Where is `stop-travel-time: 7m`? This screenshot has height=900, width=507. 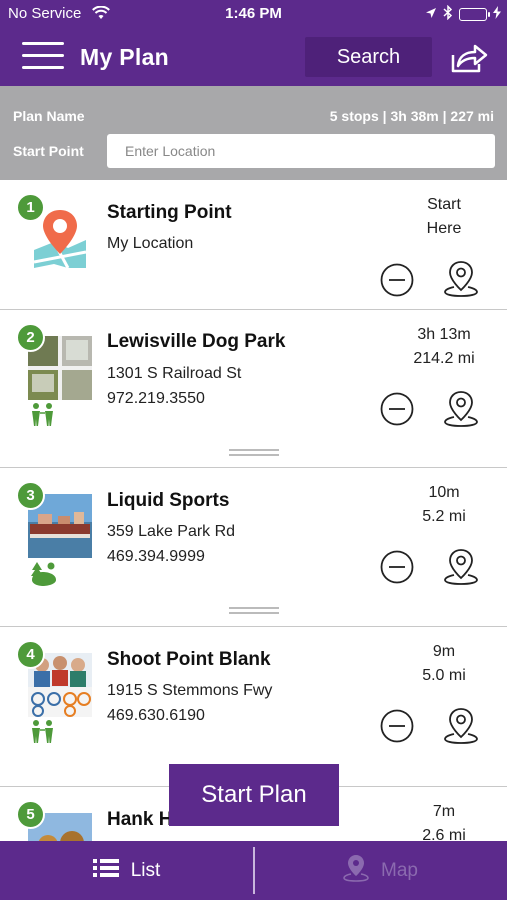 stop-travel-time: 7m is located at coordinates (444, 811).